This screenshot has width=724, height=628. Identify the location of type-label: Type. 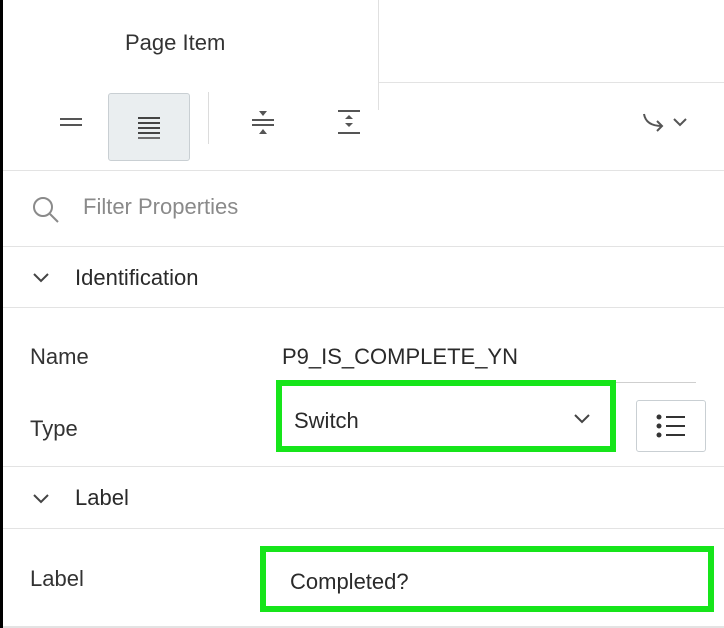
(54, 428).